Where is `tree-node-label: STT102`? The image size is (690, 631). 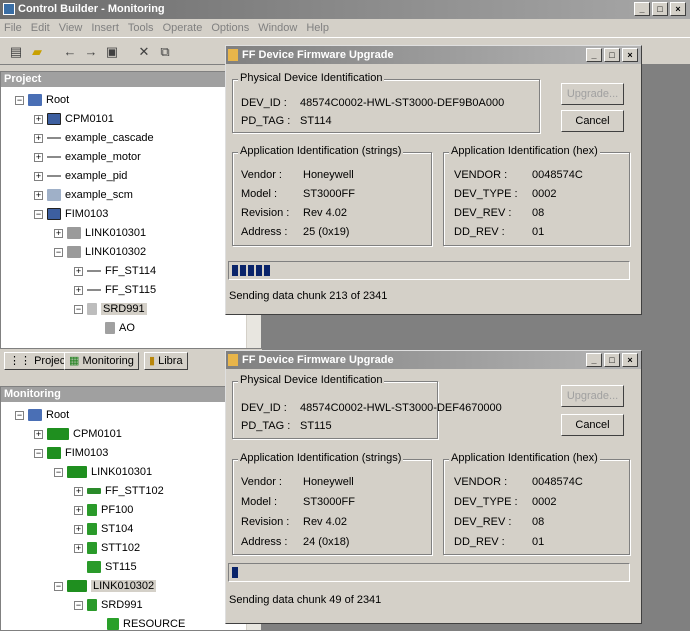
tree-node-label: STT102 is located at coordinates (121, 548).